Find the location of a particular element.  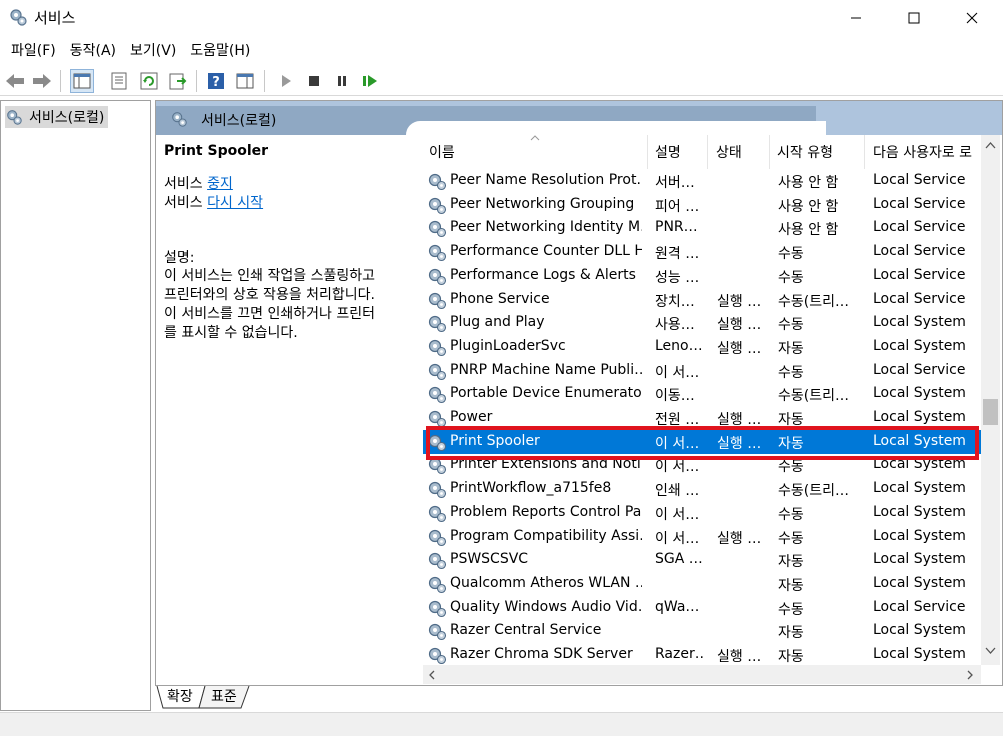

vertical-scrollbar is located at coordinates (990, 400).